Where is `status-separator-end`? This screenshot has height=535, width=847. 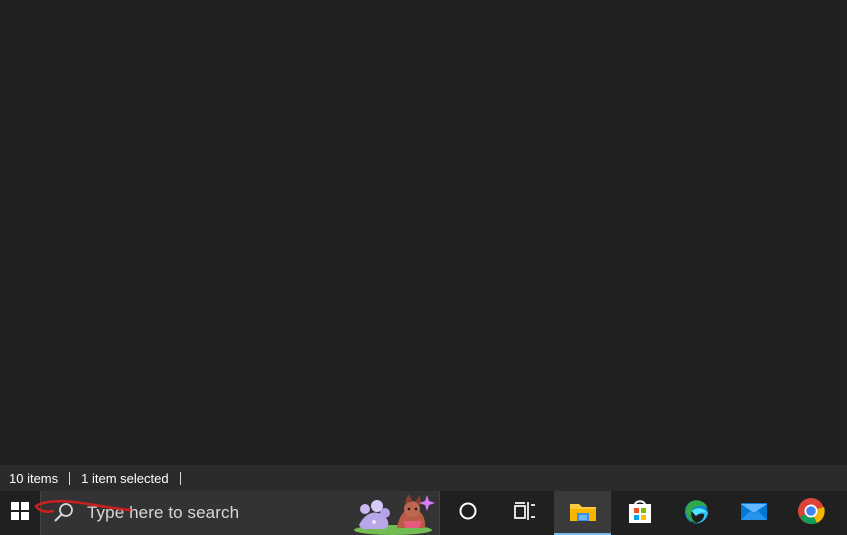 status-separator-end is located at coordinates (180, 478).